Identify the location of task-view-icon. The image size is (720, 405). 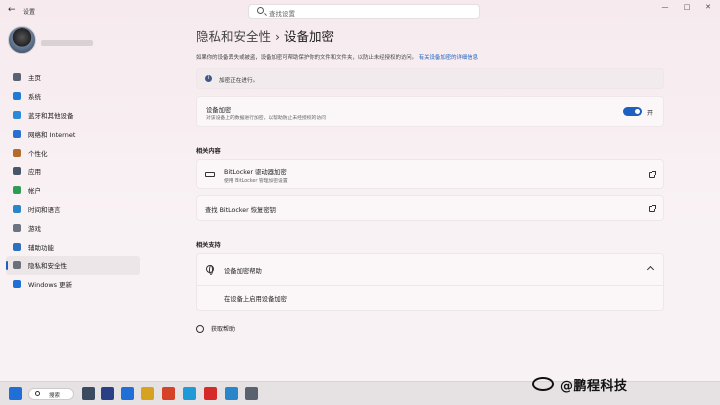
(88, 393).